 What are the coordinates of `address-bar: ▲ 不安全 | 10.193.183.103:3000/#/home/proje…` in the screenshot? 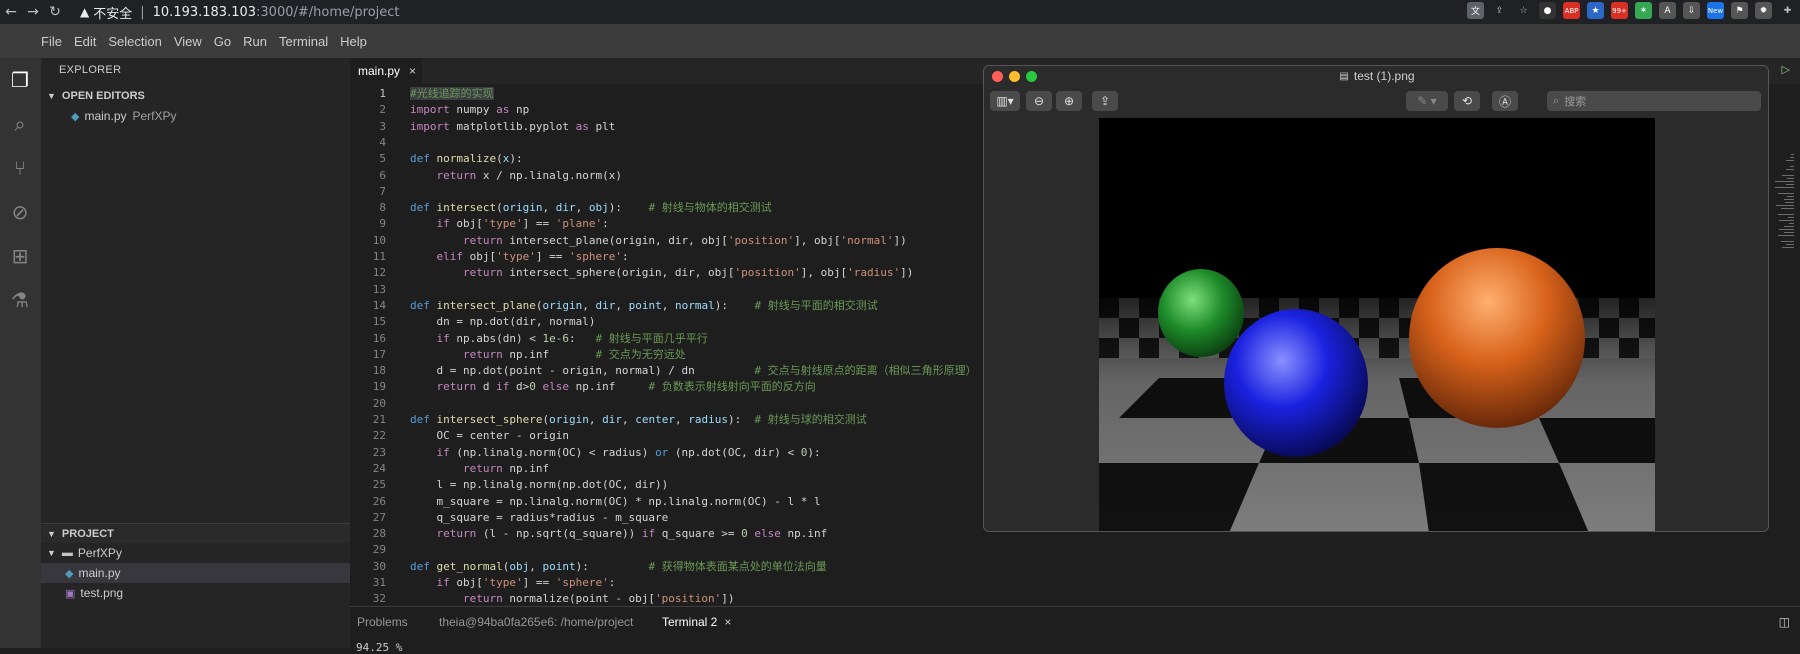 It's located at (240, 12).